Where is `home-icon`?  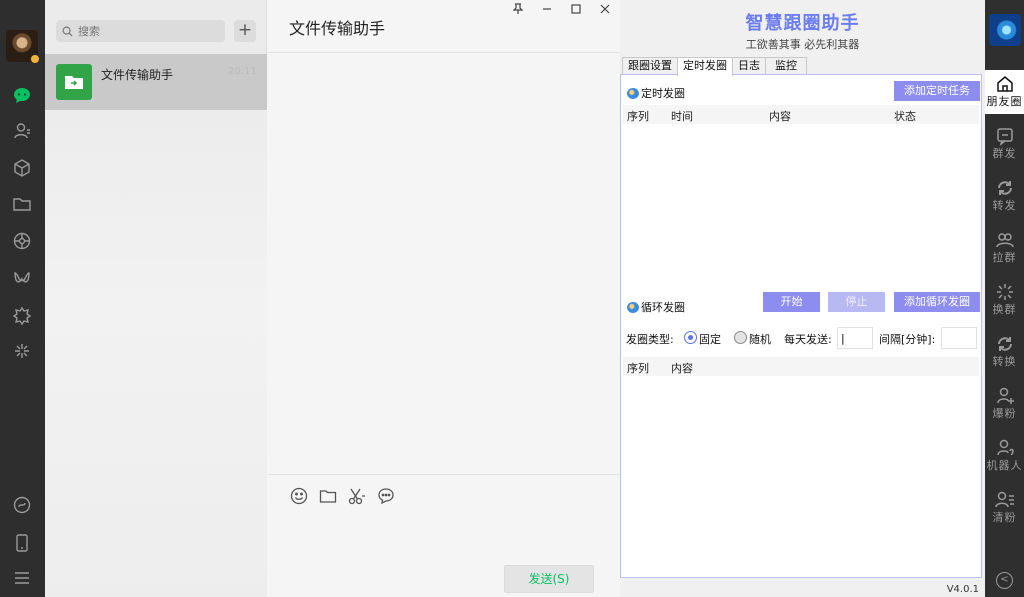 home-icon is located at coordinates (1004, 84).